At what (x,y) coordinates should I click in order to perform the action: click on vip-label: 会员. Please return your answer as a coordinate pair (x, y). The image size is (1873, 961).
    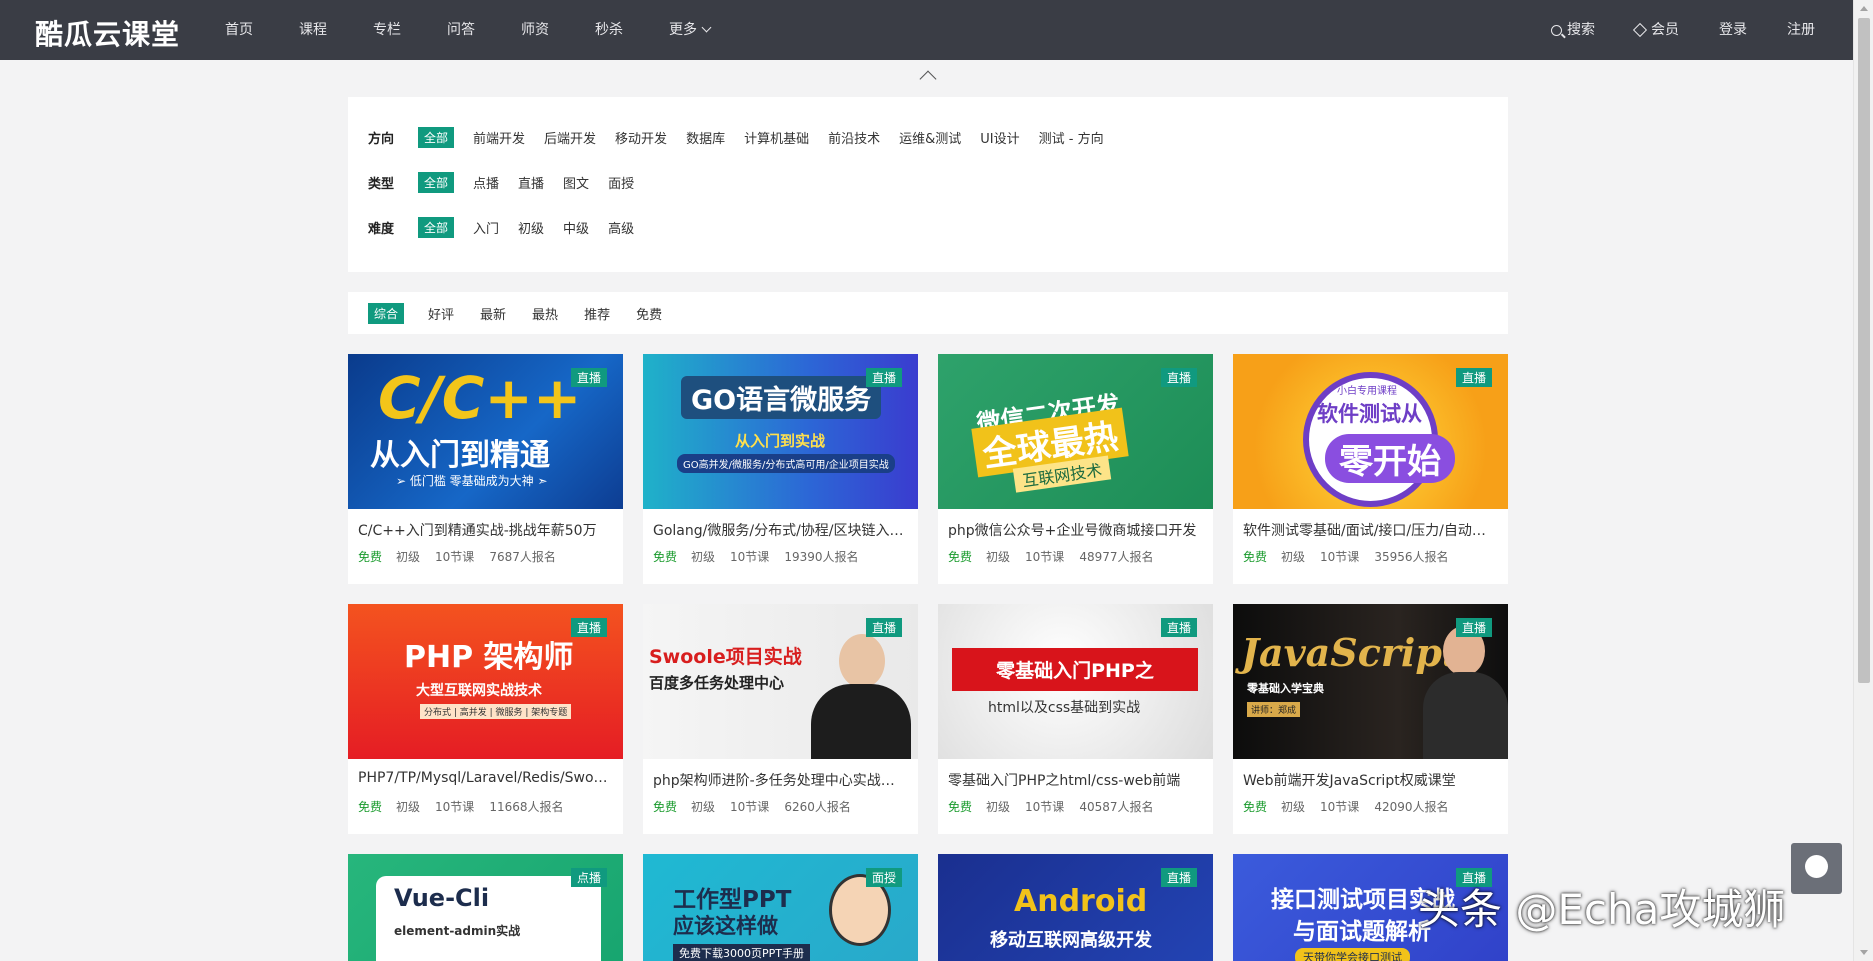
    Looking at the image, I should click on (1665, 30).